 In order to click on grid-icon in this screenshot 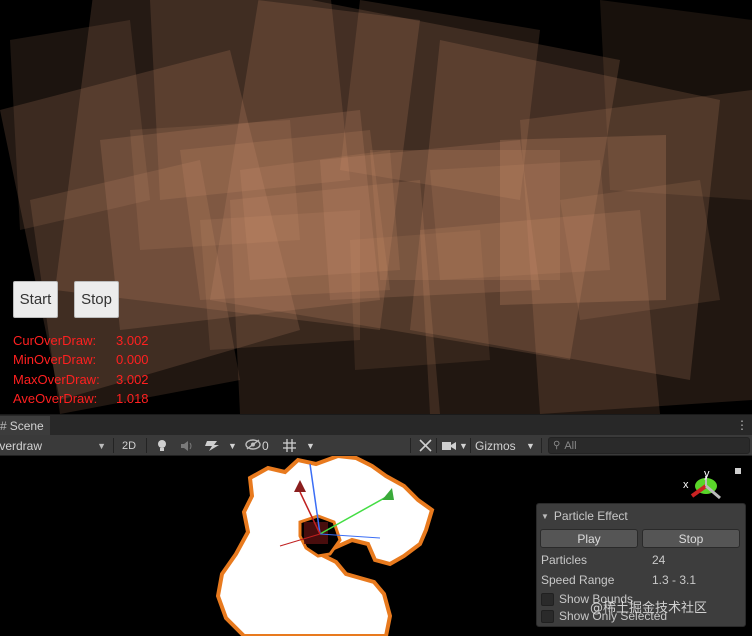, I will do `click(289, 445)`.